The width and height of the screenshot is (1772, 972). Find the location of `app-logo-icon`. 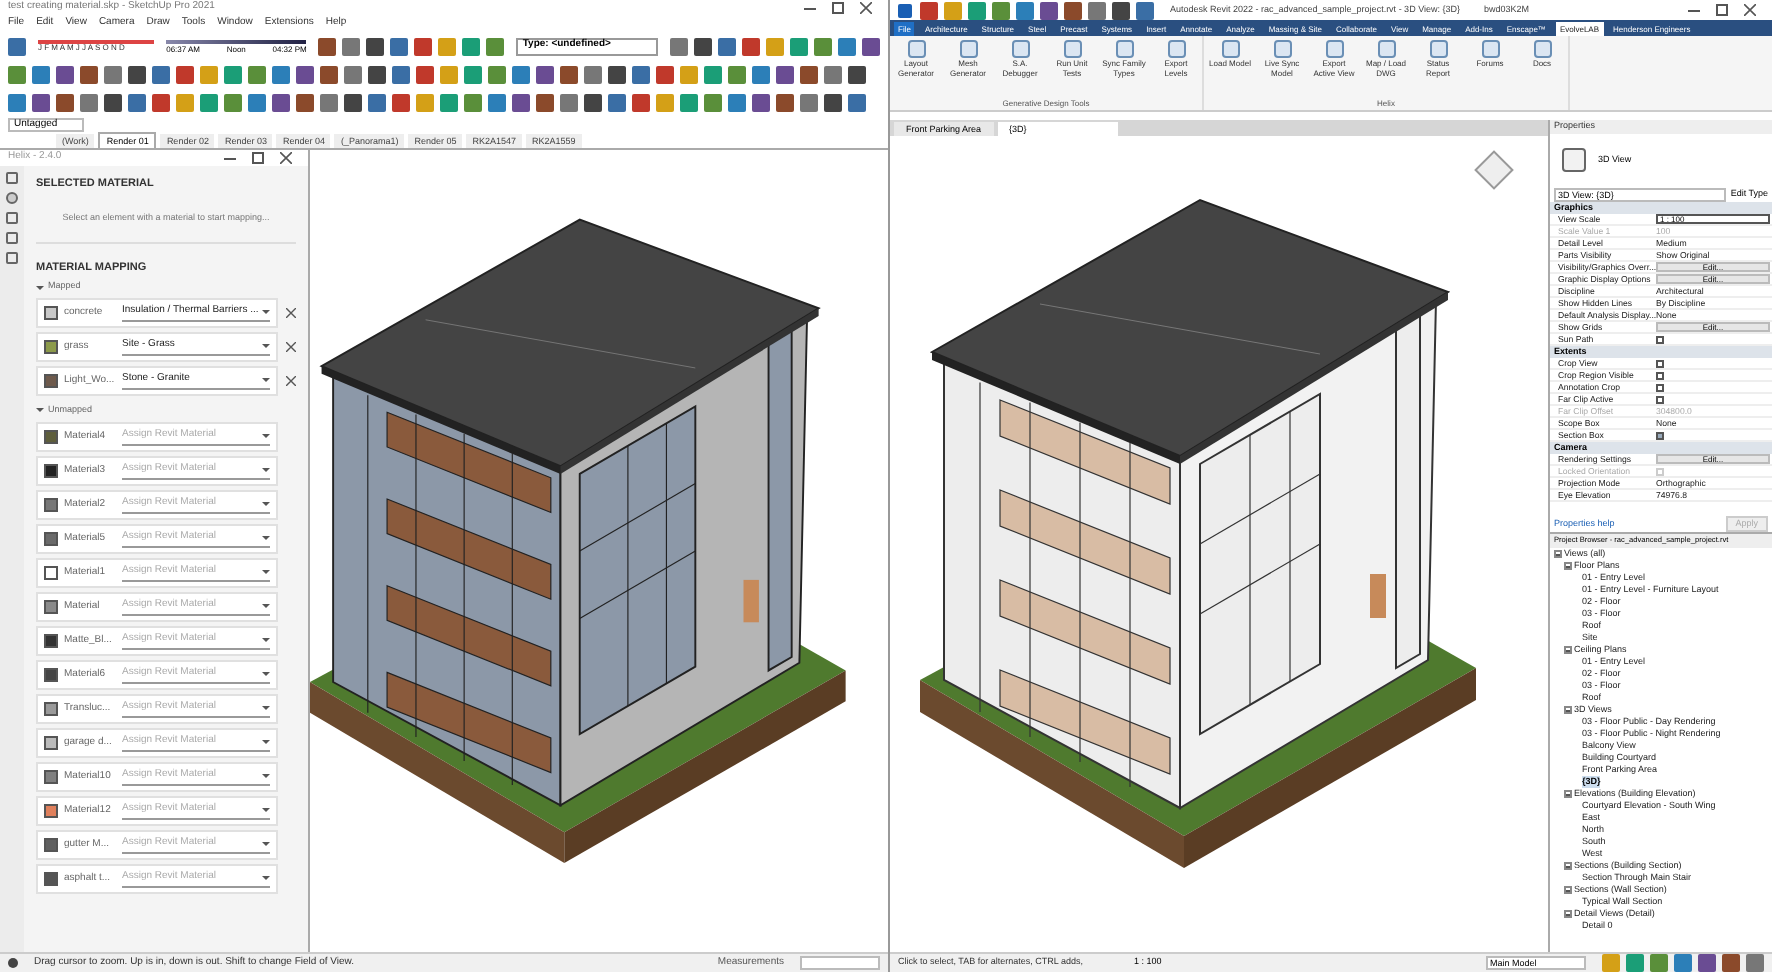

app-logo-icon is located at coordinates (905, 10).